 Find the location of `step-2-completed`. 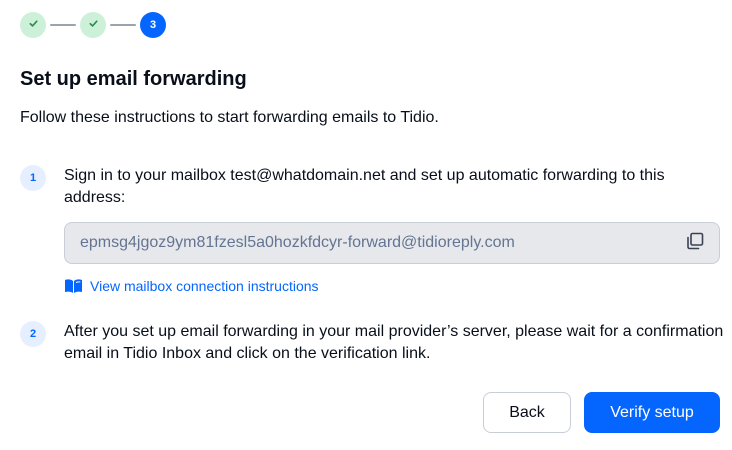

step-2-completed is located at coordinates (93, 25).